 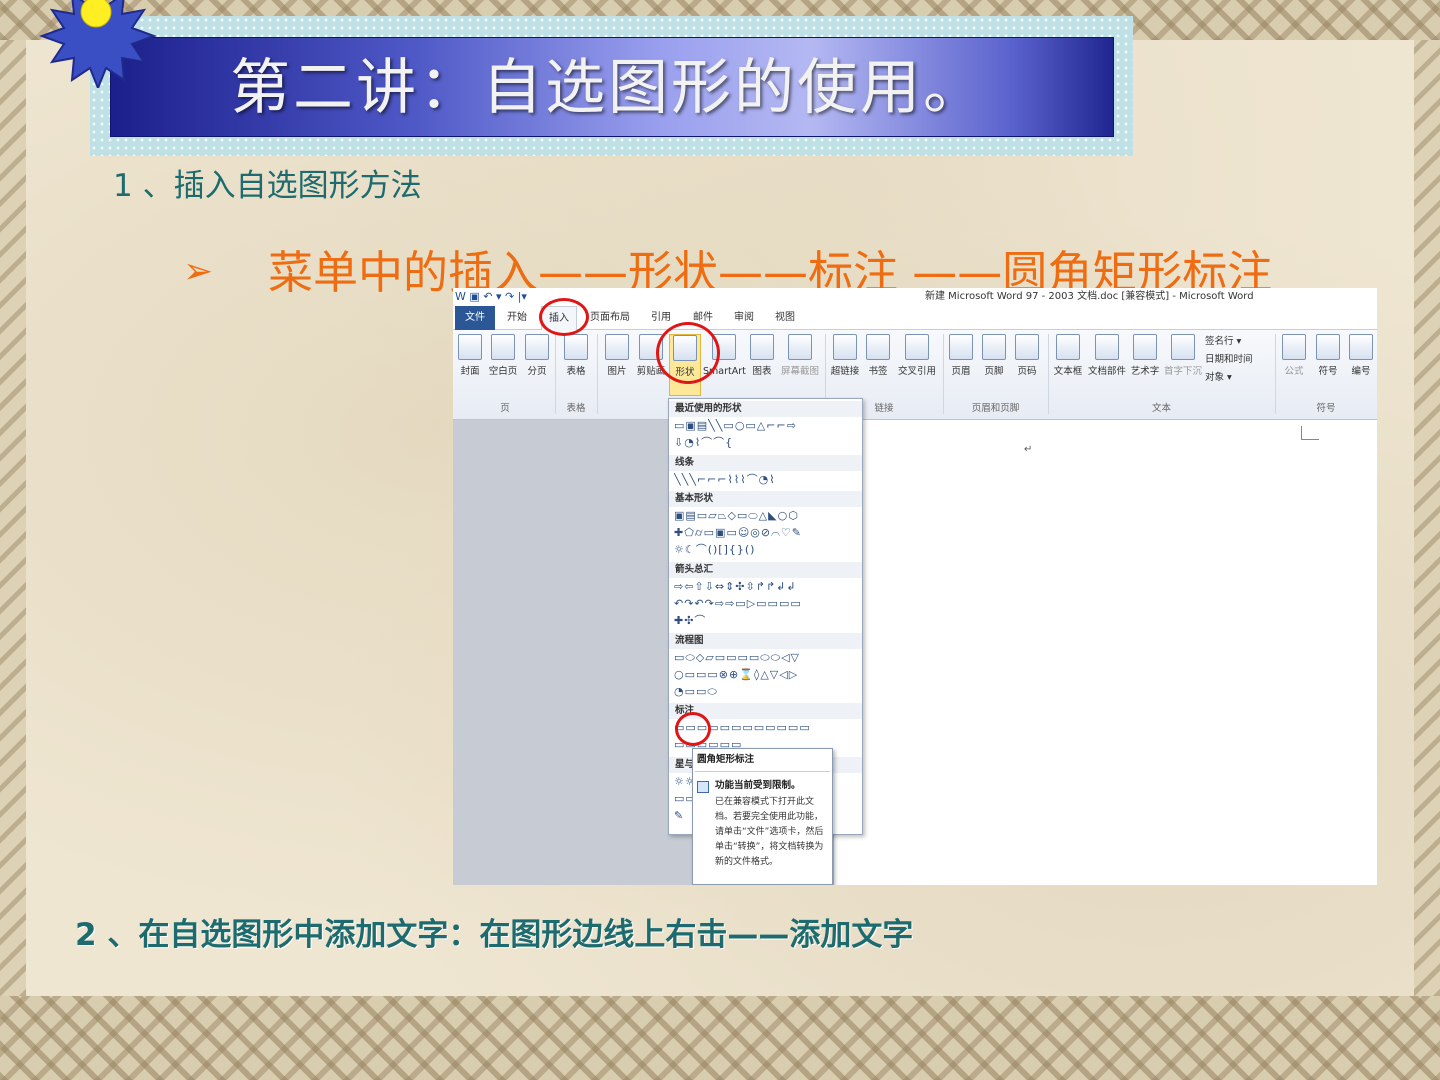 I want to click on text-box-button: 文本框, so click(x=1068, y=362).